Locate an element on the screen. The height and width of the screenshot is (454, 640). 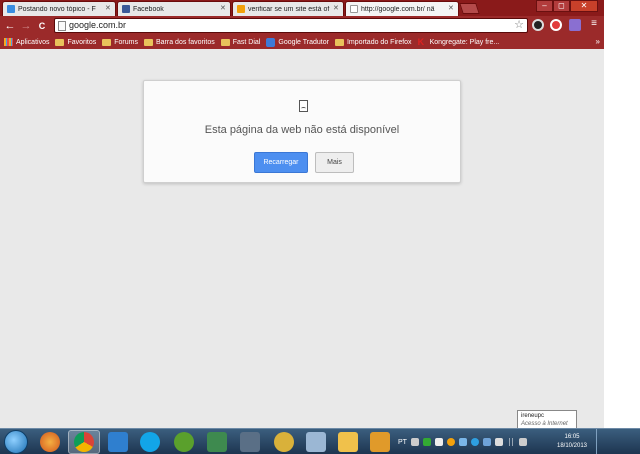
new-tab-button is located at coordinates (469, 8).